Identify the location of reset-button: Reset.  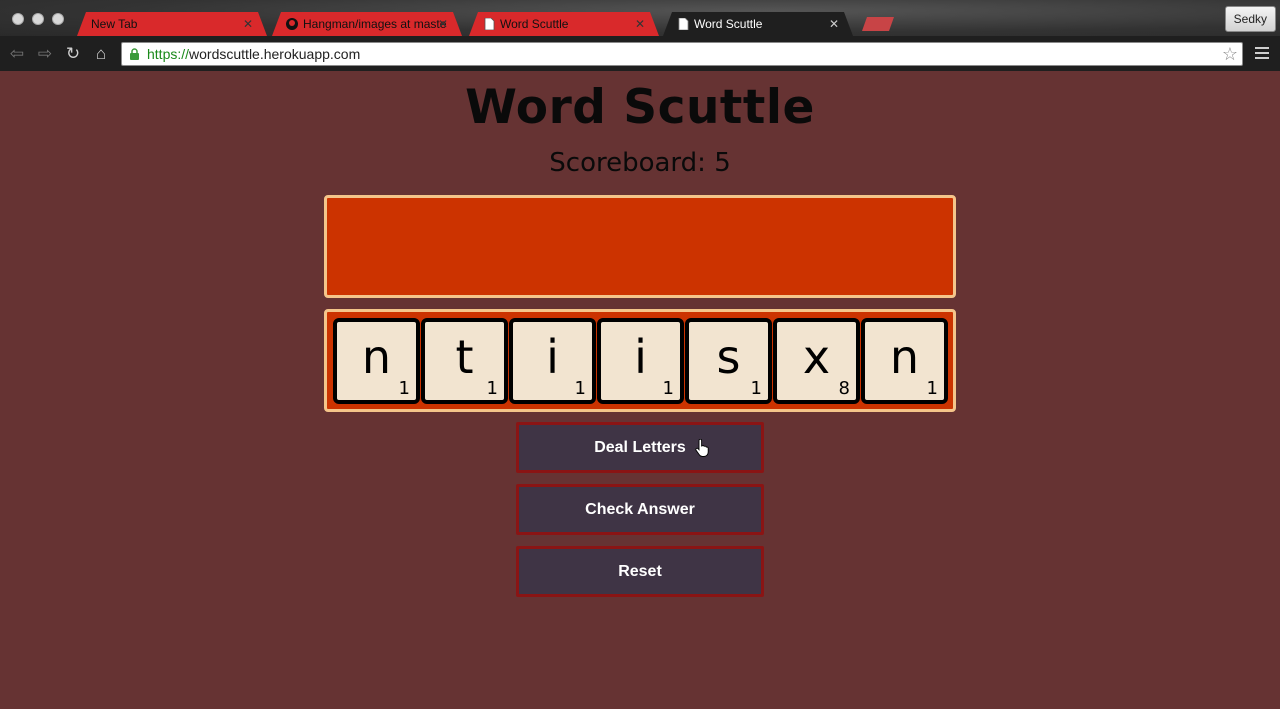
(640, 571).